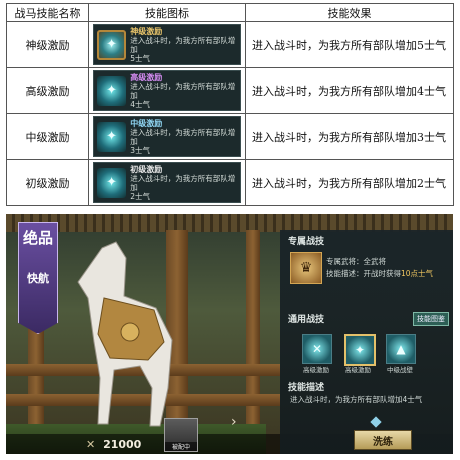 The height and width of the screenshot is (460, 460). Describe the element at coordinates (349, 90) in the screenshot. I see `skill-effect: 进入战斗时，为我方所有部队增加4士气` at that location.